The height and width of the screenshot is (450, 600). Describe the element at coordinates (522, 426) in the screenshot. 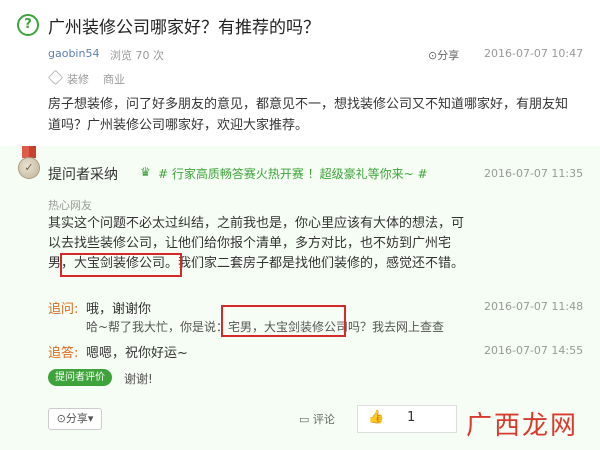

I see `watermark-text: 广西龙网` at that location.